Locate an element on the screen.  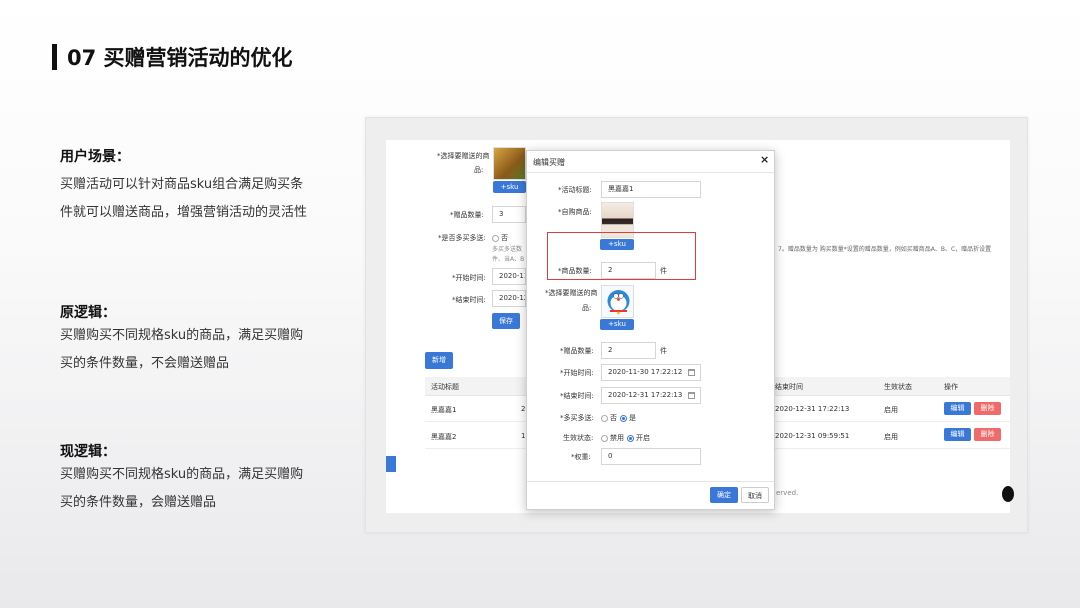
floating-circle-icon is located at coordinates (1008, 494).